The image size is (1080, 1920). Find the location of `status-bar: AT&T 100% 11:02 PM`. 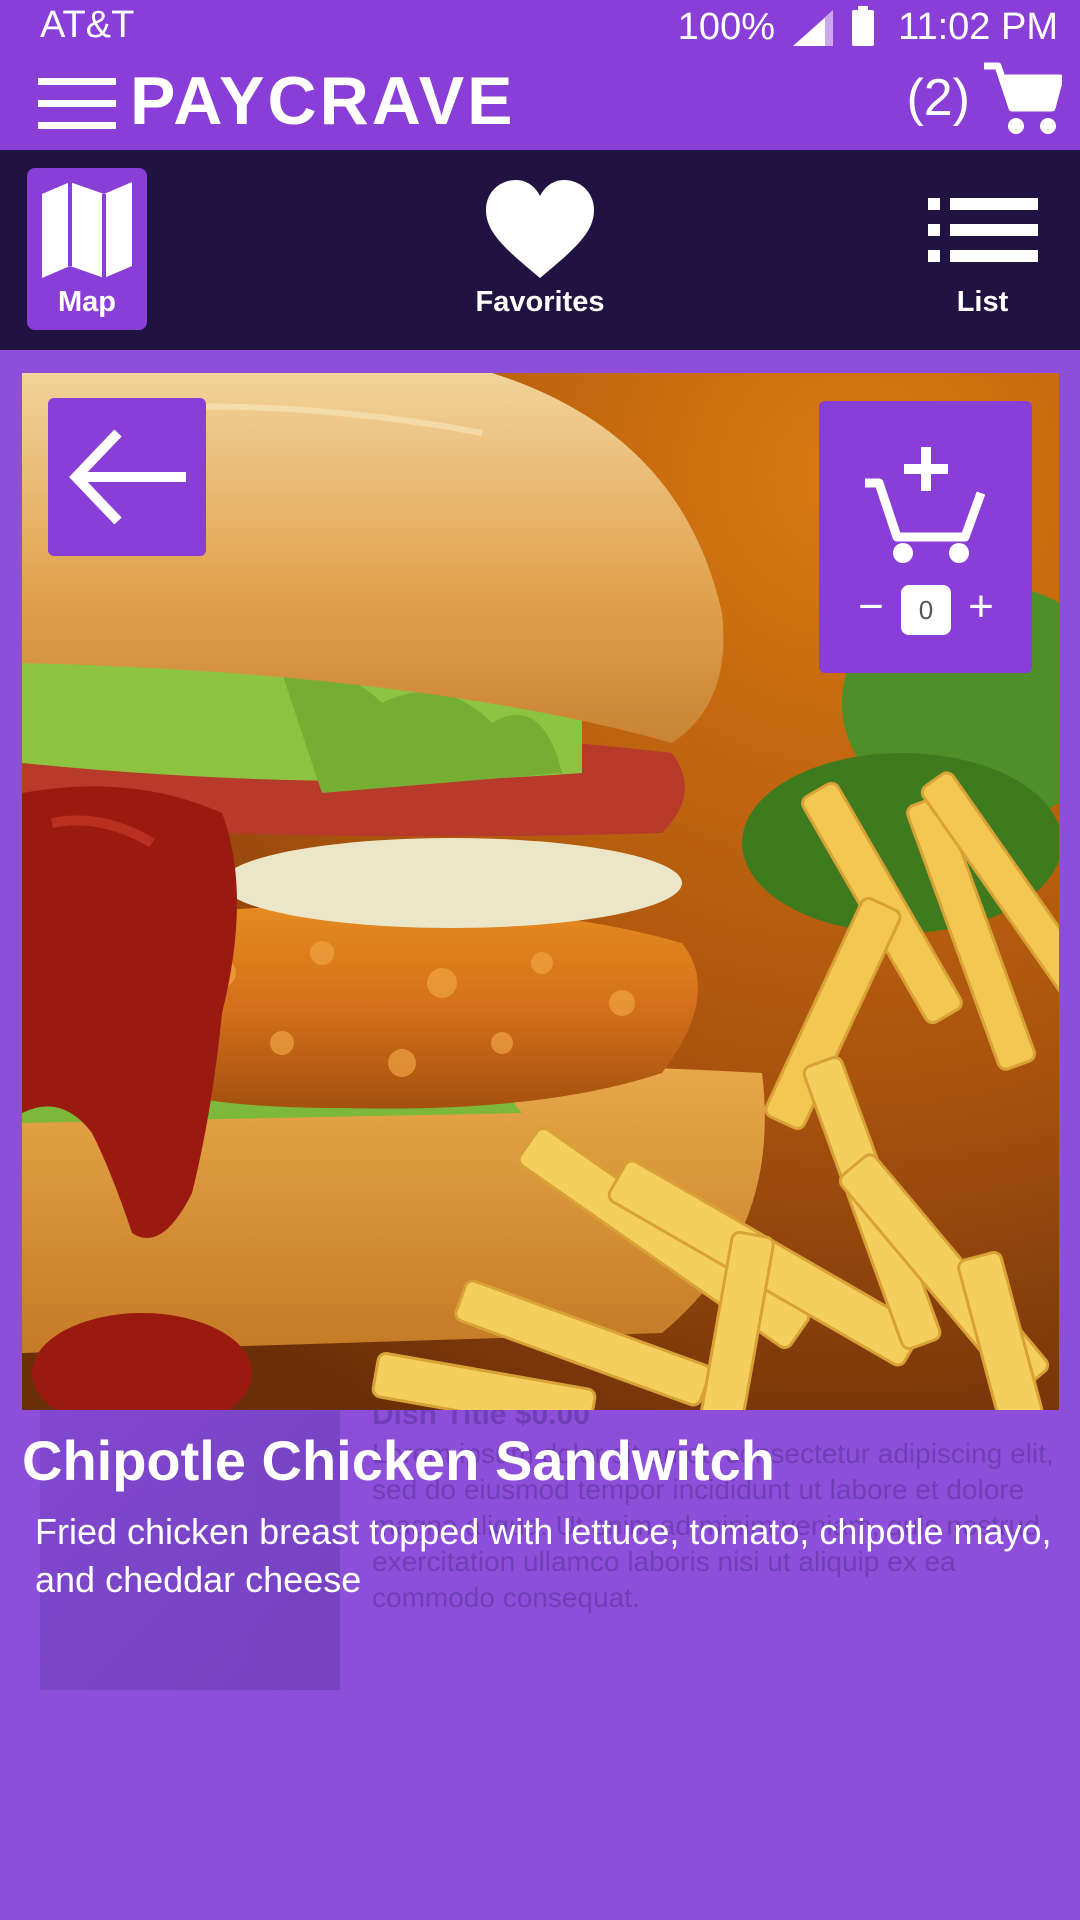

status-bar: AT&T 100% 11:02 PM is located at coordinates (540, 26).